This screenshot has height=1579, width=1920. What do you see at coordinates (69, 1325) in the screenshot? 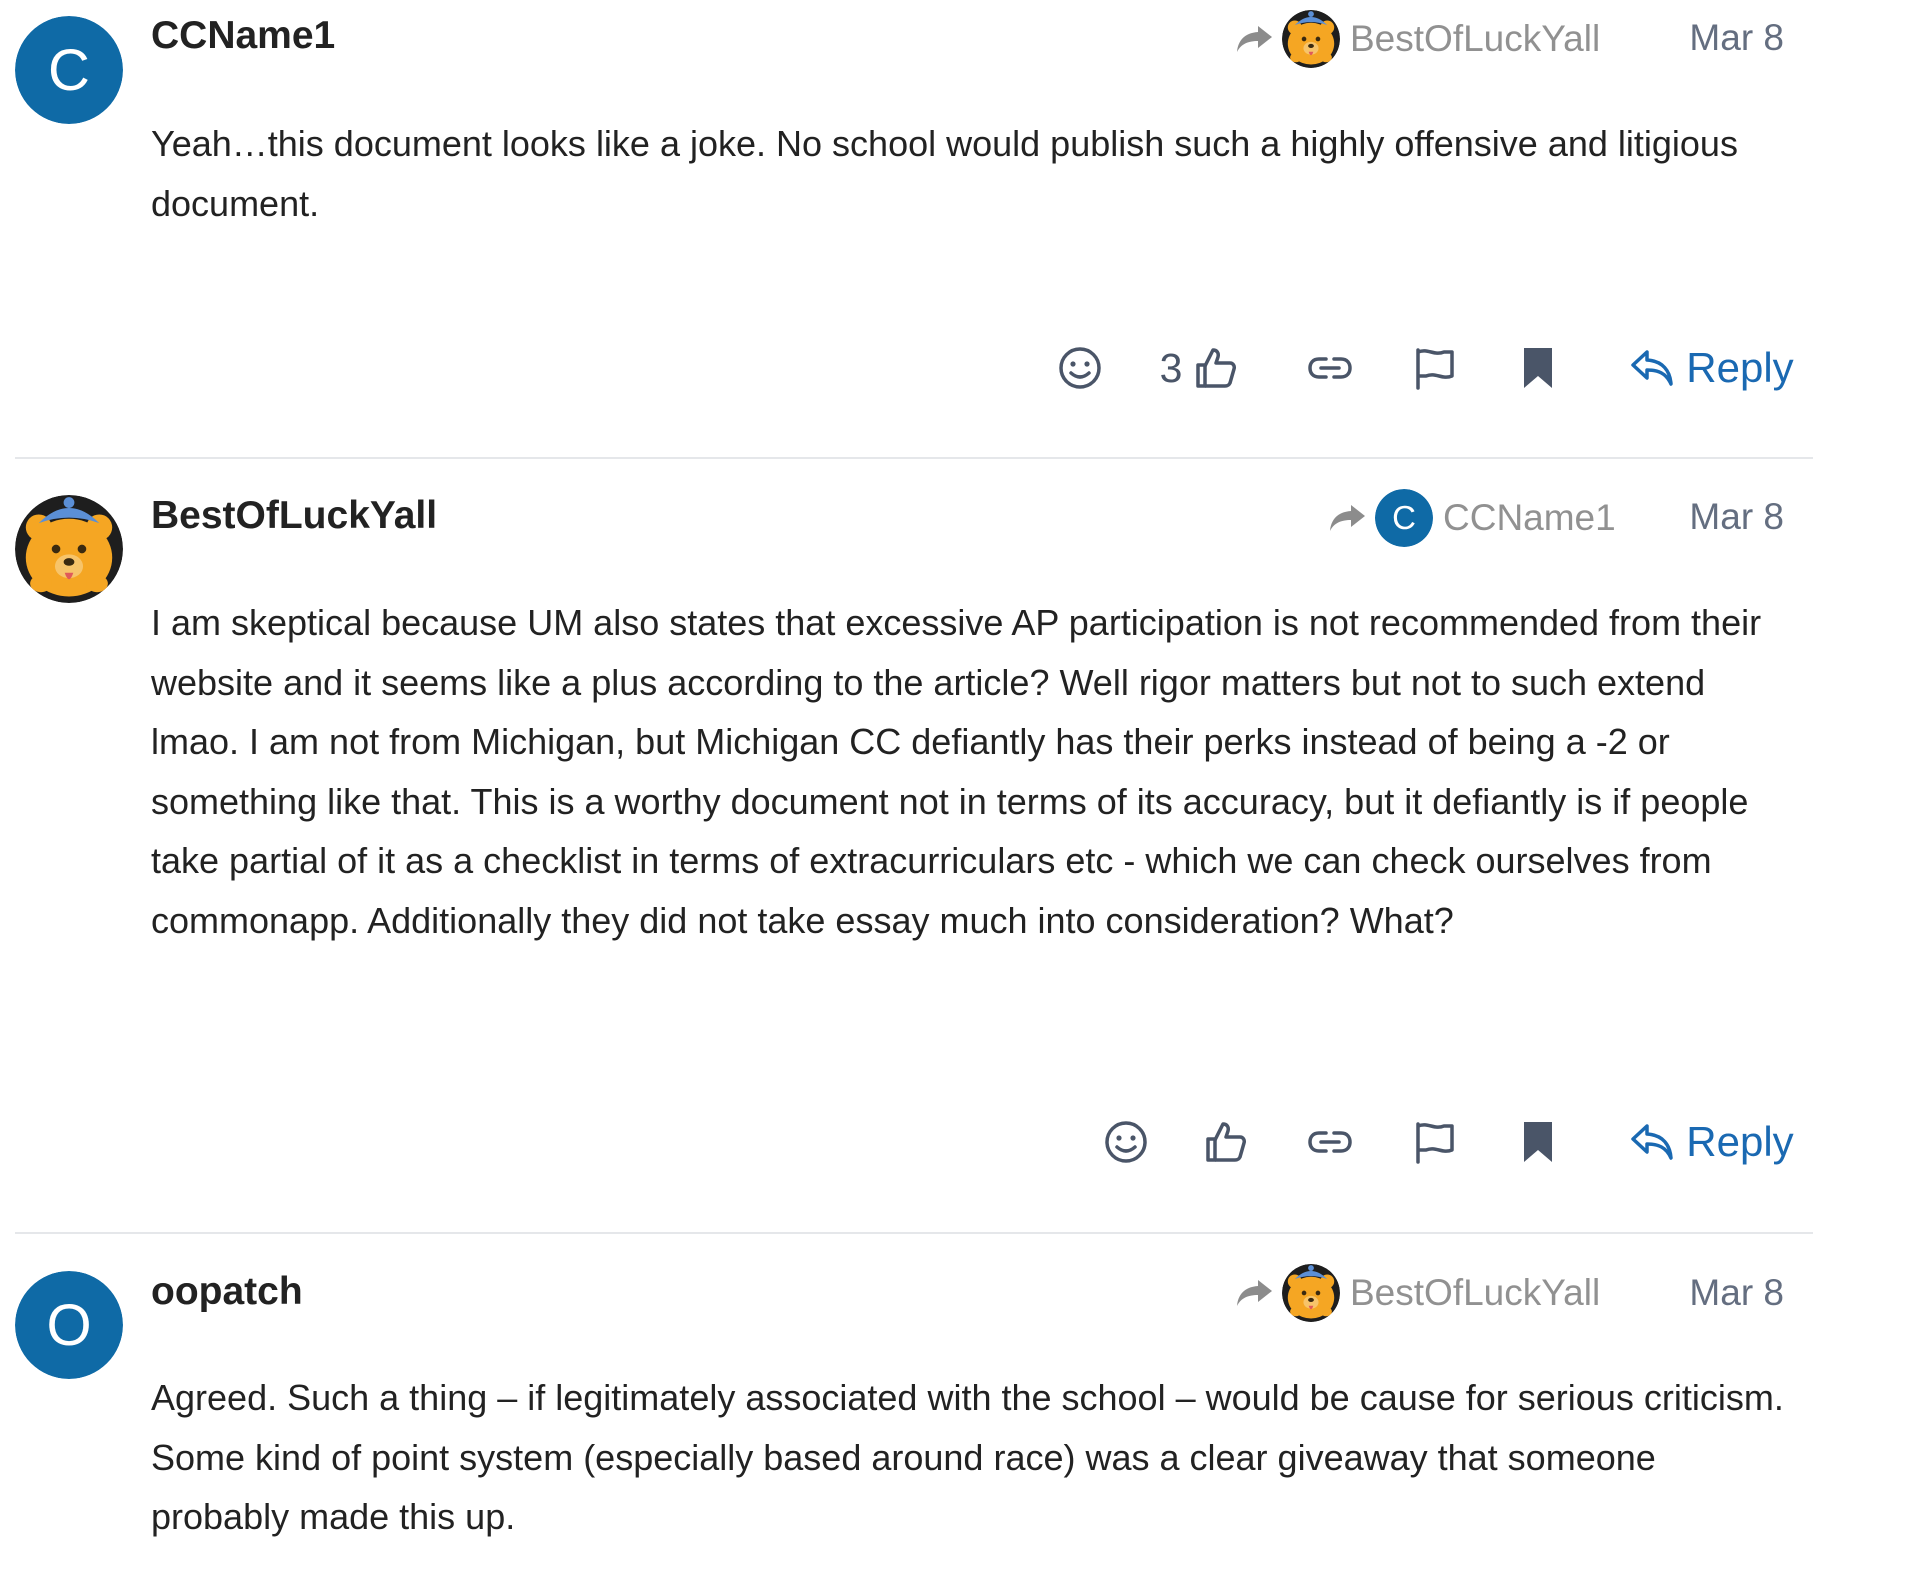
I see `avatar: O` at bounding box center [69, 1325].